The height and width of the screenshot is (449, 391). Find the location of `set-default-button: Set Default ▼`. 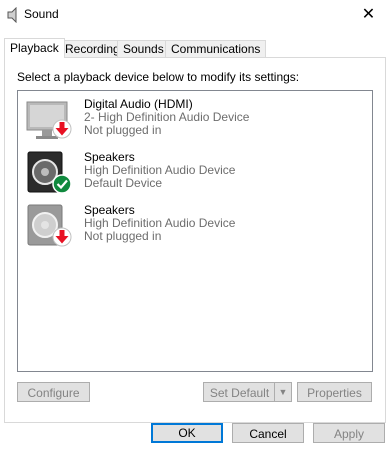

set-default-button: Set Default ▼ is located at coordinates (247, 392).